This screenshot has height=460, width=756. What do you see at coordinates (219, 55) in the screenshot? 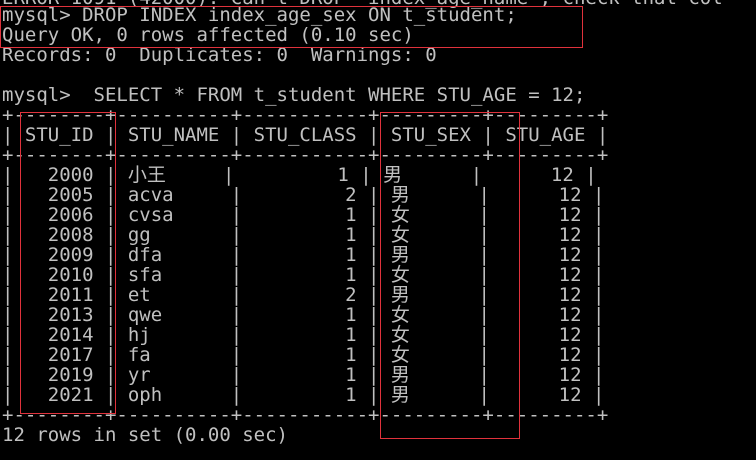
I see `drop-index-records: Records: 0 Duplicates: 0 Warnings: 0` at bounding box center [219, 55].